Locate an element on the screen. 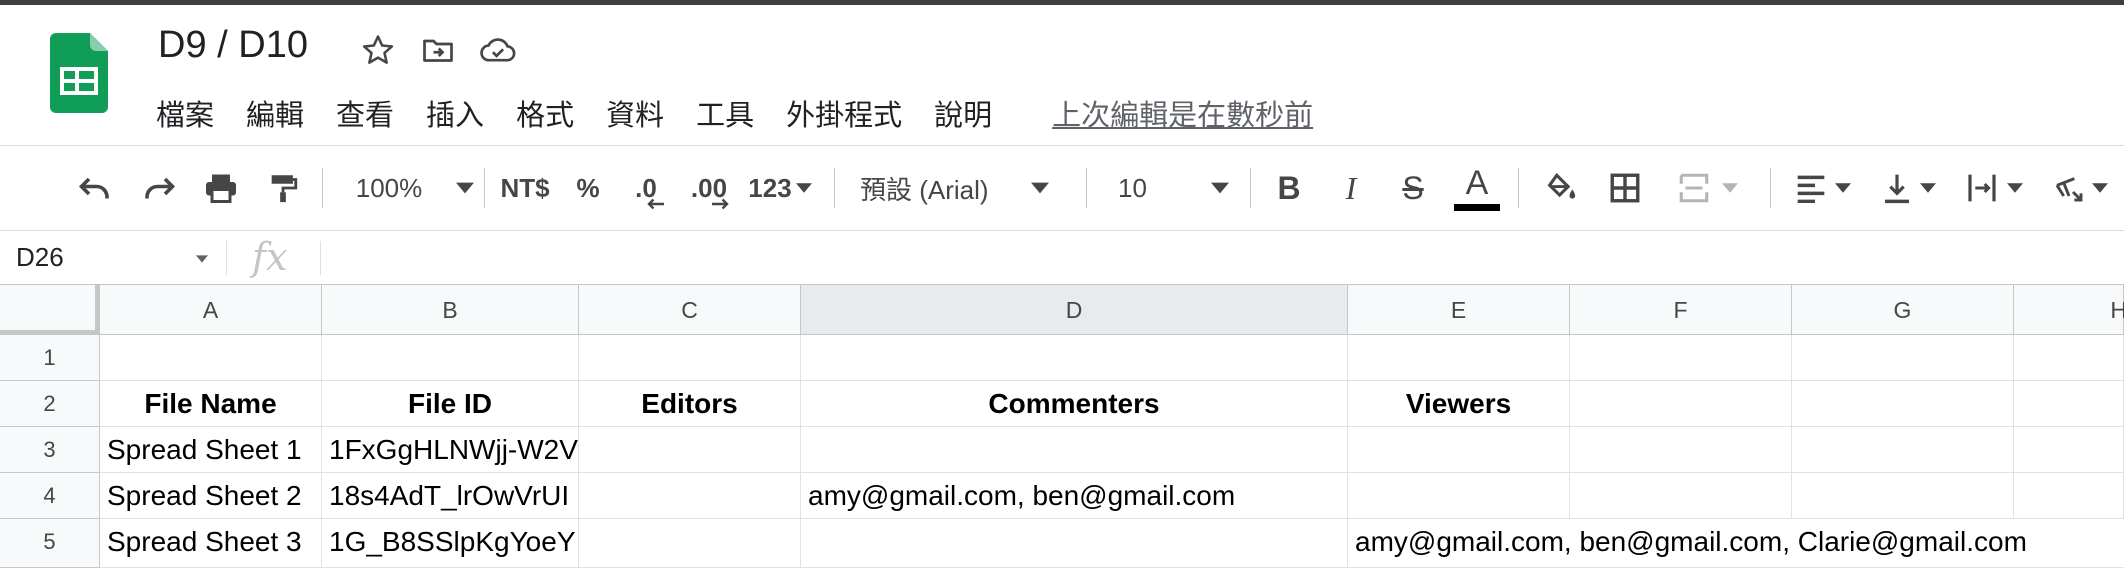 The image size is (2124, 568). merge-cells-button is located at coordinates (1707, 188).